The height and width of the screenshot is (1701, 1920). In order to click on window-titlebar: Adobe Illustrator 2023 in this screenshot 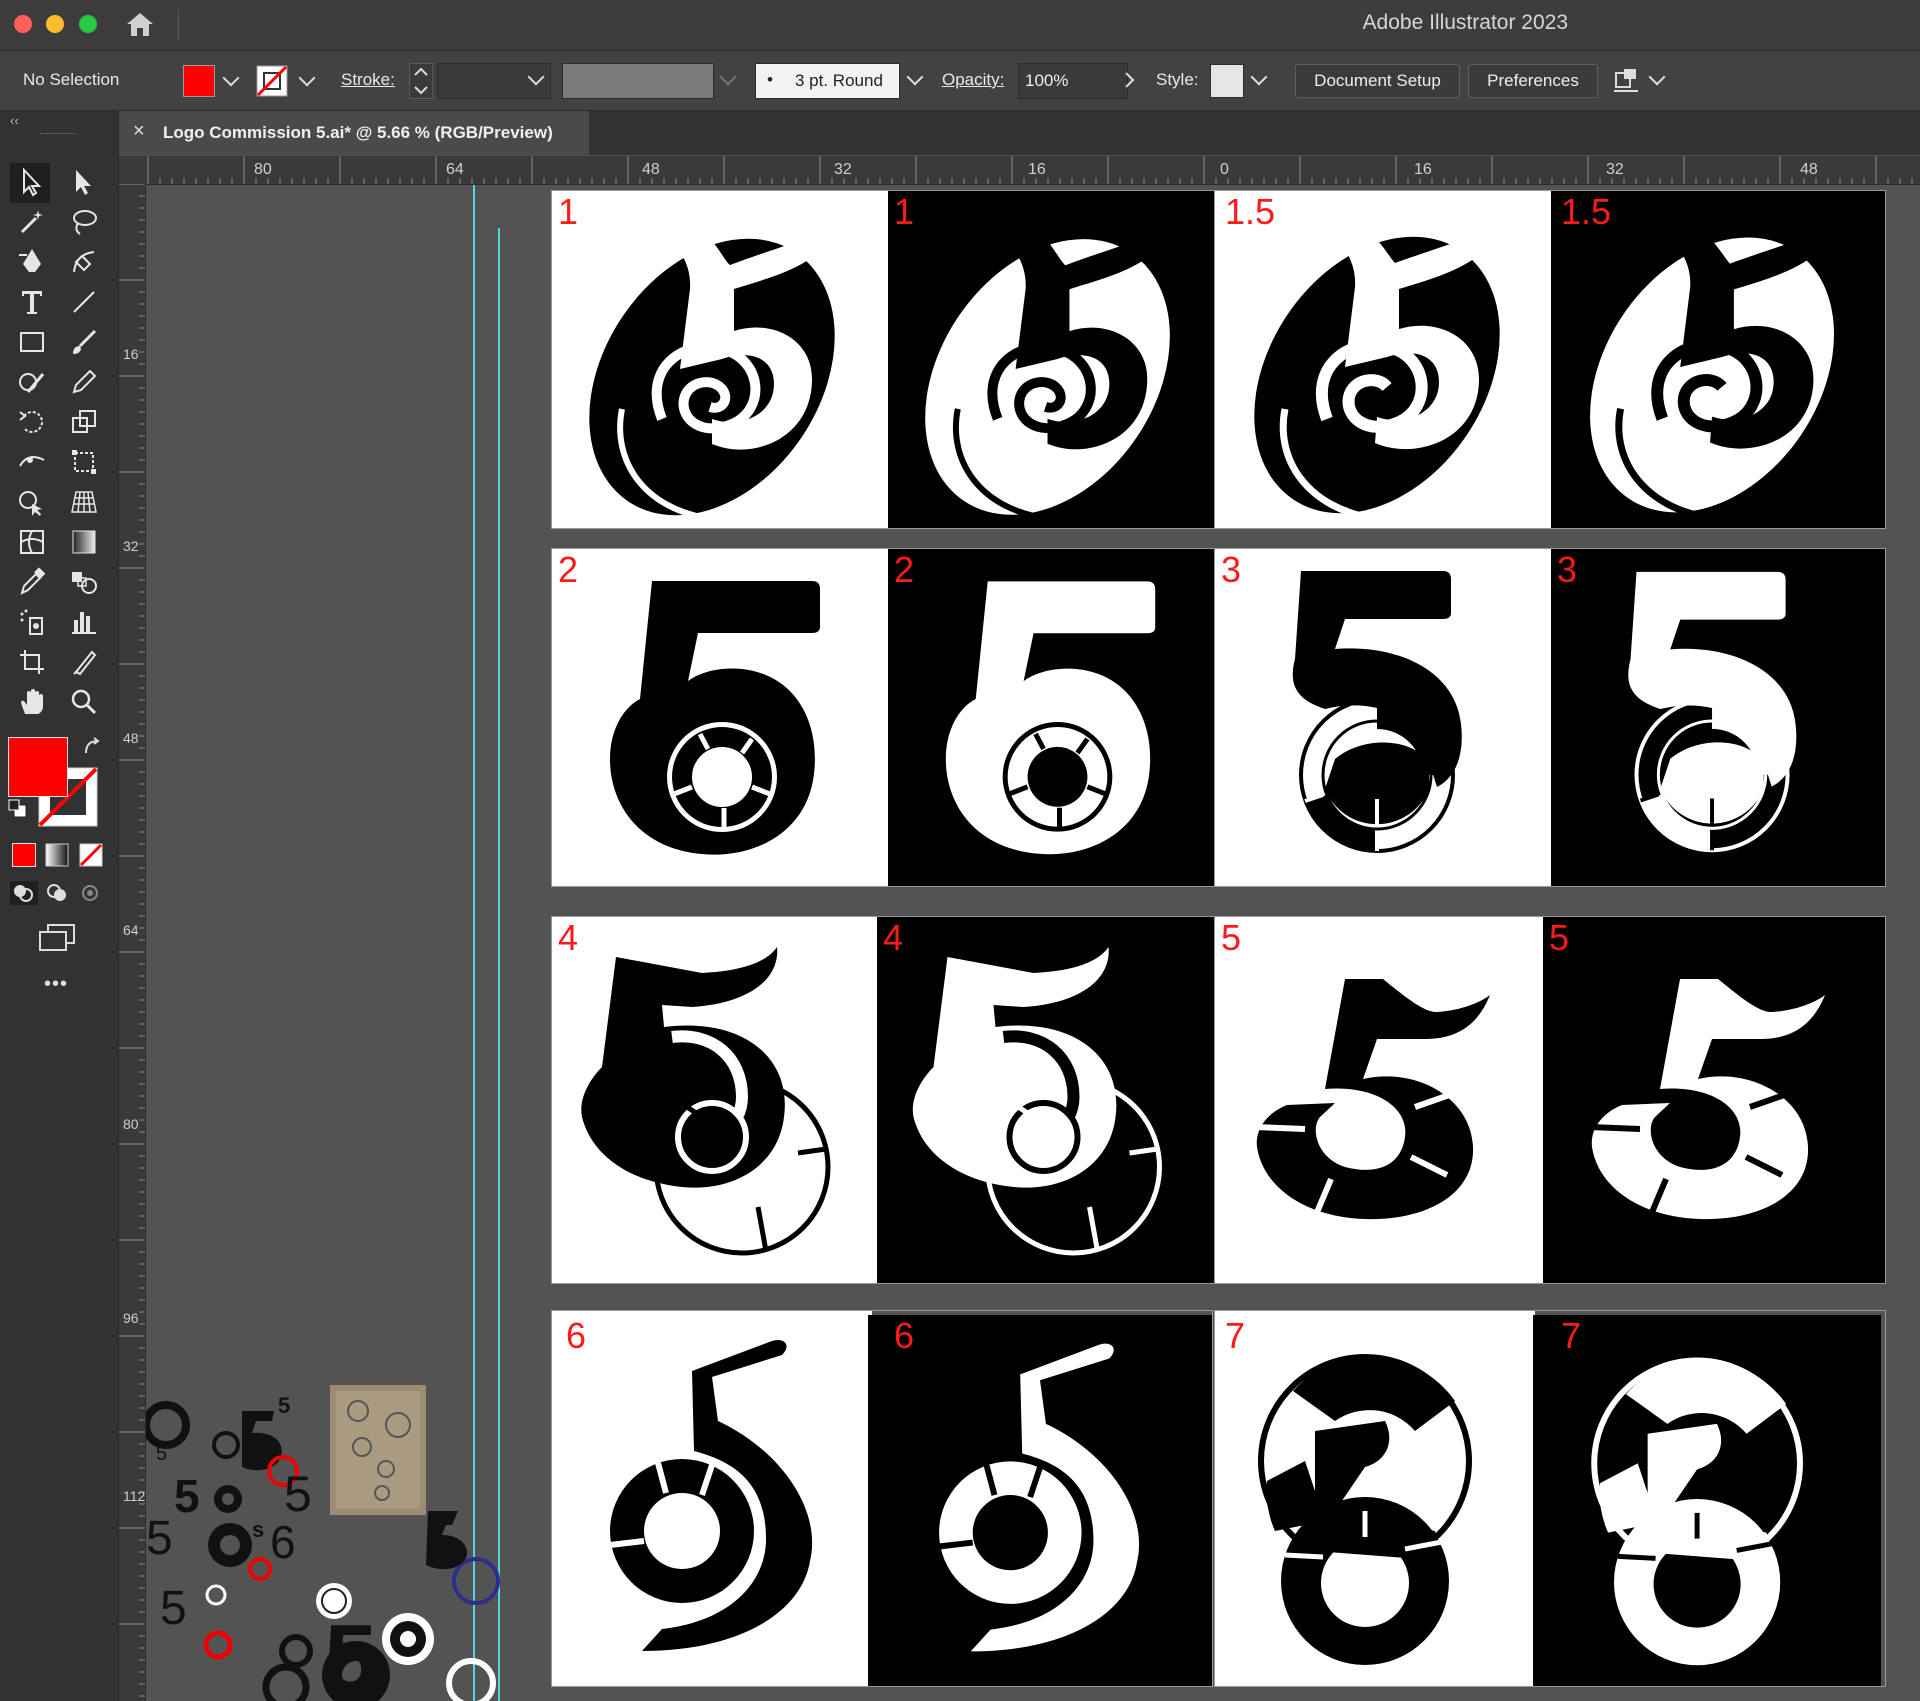, I will do `click(960, 25)`.